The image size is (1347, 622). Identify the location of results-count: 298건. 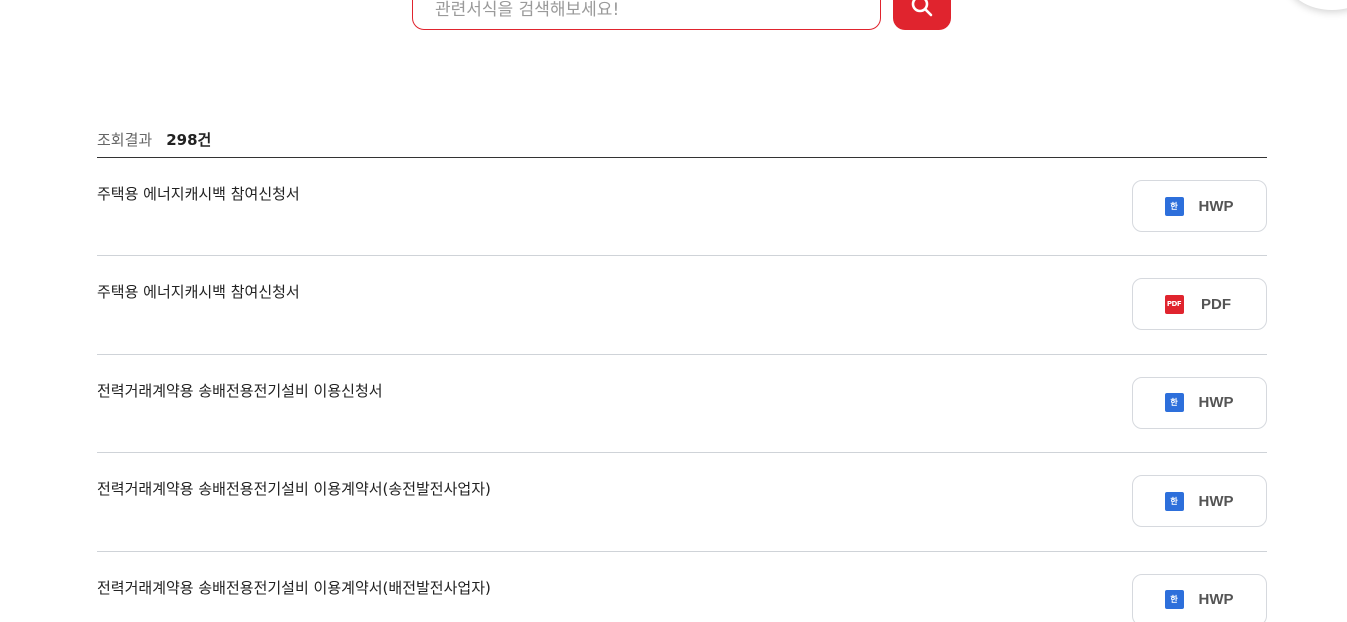
(189, 139).